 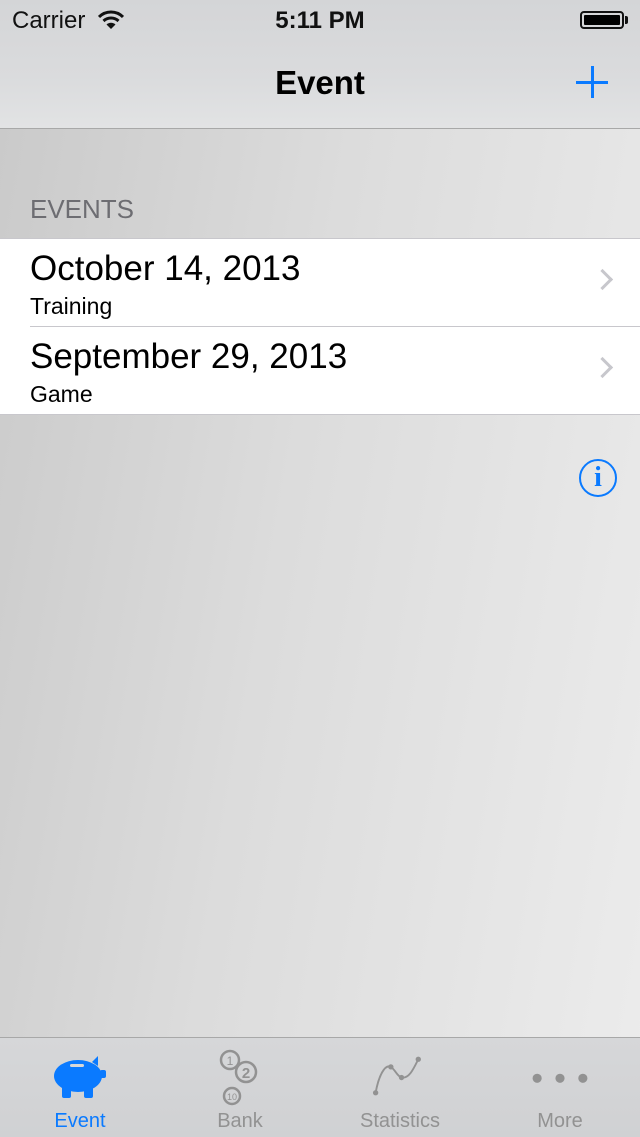 I want to click on info-button: i, so click(x=598, y=478).